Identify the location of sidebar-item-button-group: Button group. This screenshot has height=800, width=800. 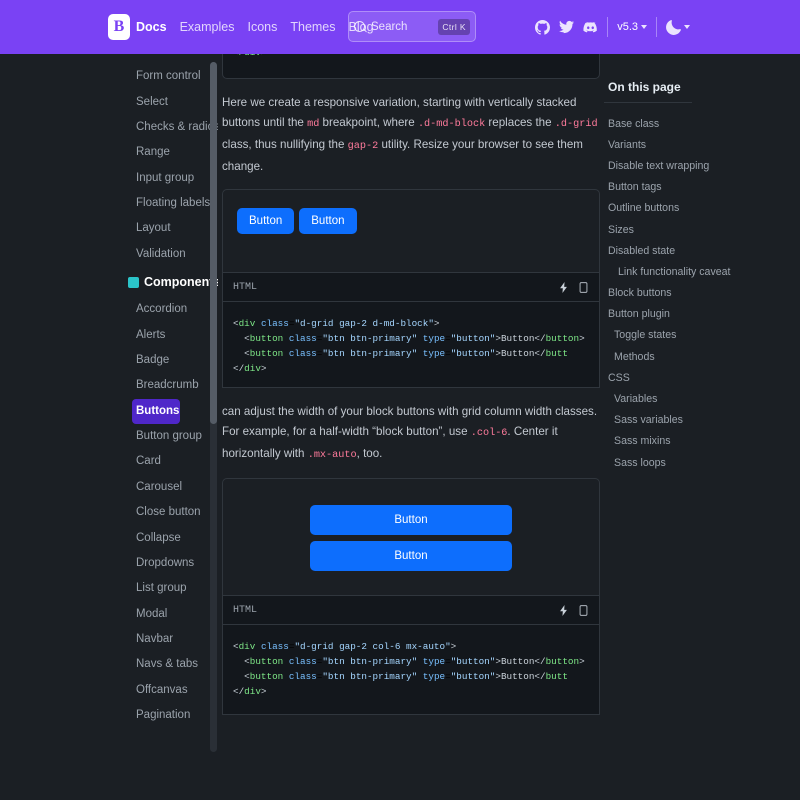
(105, 436).